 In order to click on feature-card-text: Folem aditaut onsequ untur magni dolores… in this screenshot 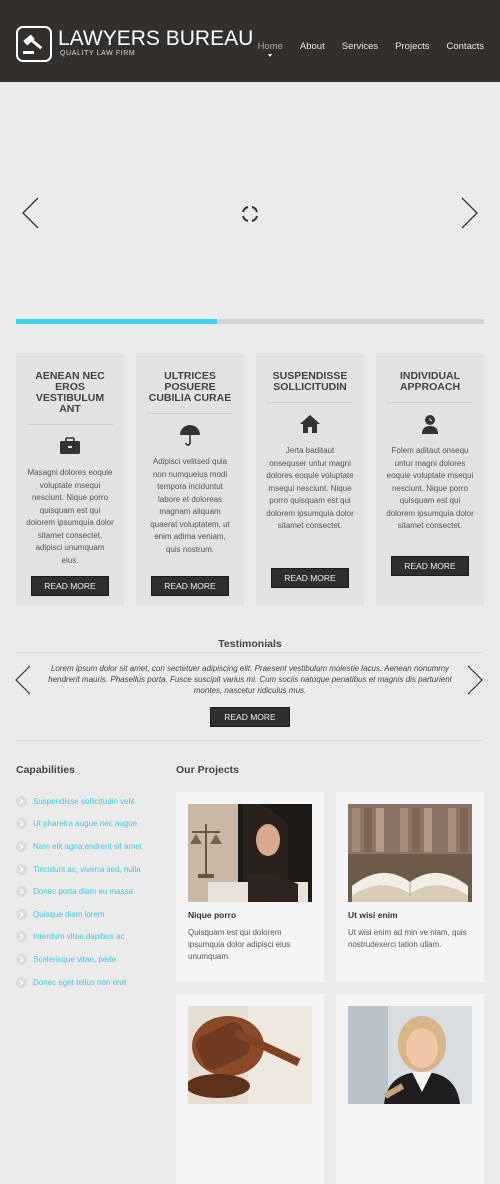, I will do `click(430, 488)`.